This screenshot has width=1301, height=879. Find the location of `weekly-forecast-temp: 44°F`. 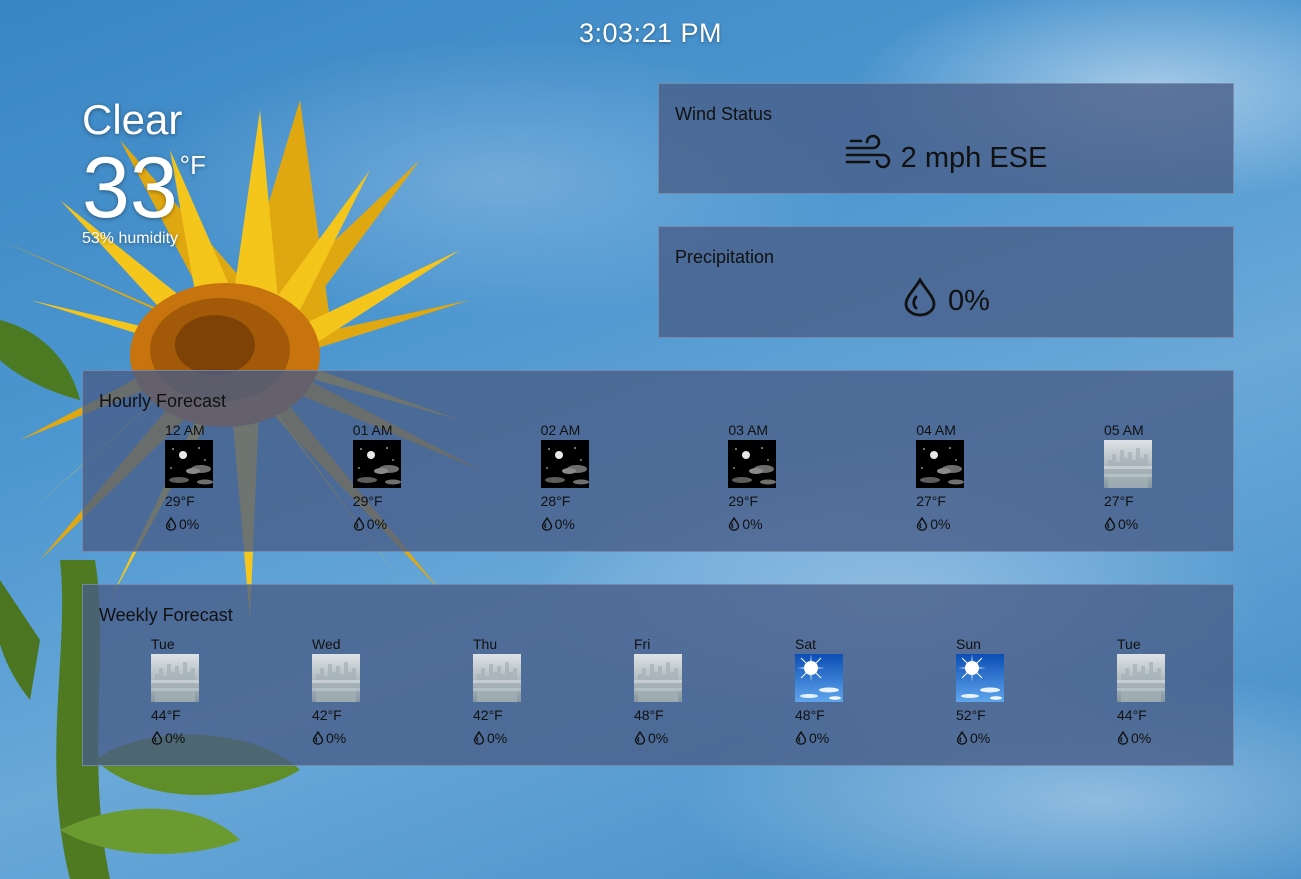

weekly-forecast-temp: 44°F is located at coordinates (1132, 715).